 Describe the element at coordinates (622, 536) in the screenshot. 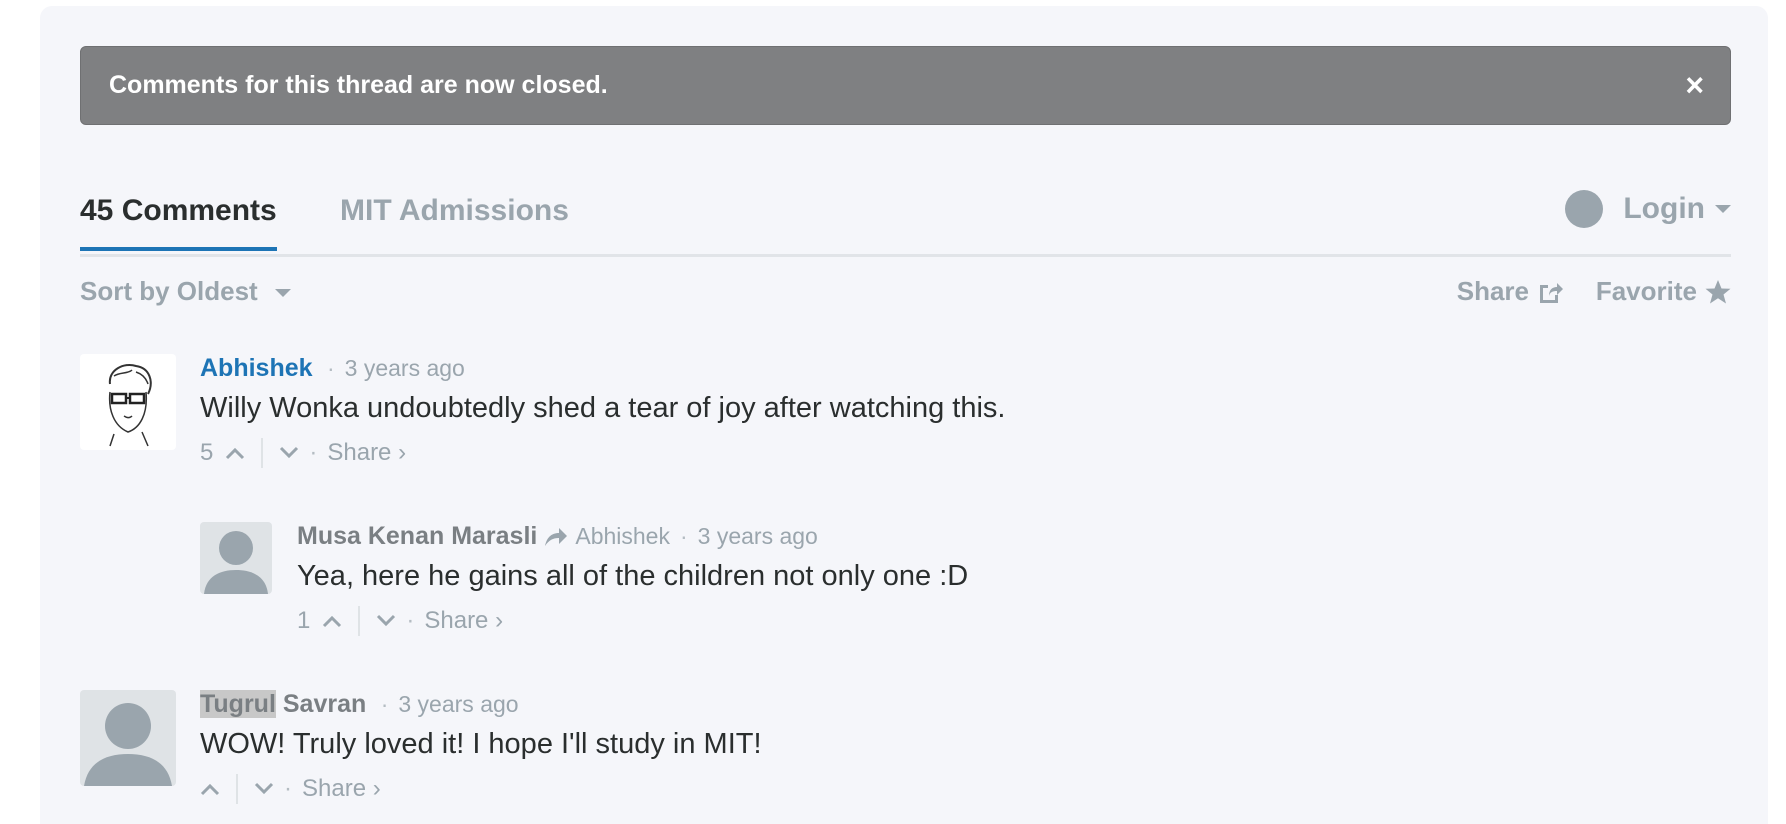

I see `reply-to-author: Abhishek` at that location.